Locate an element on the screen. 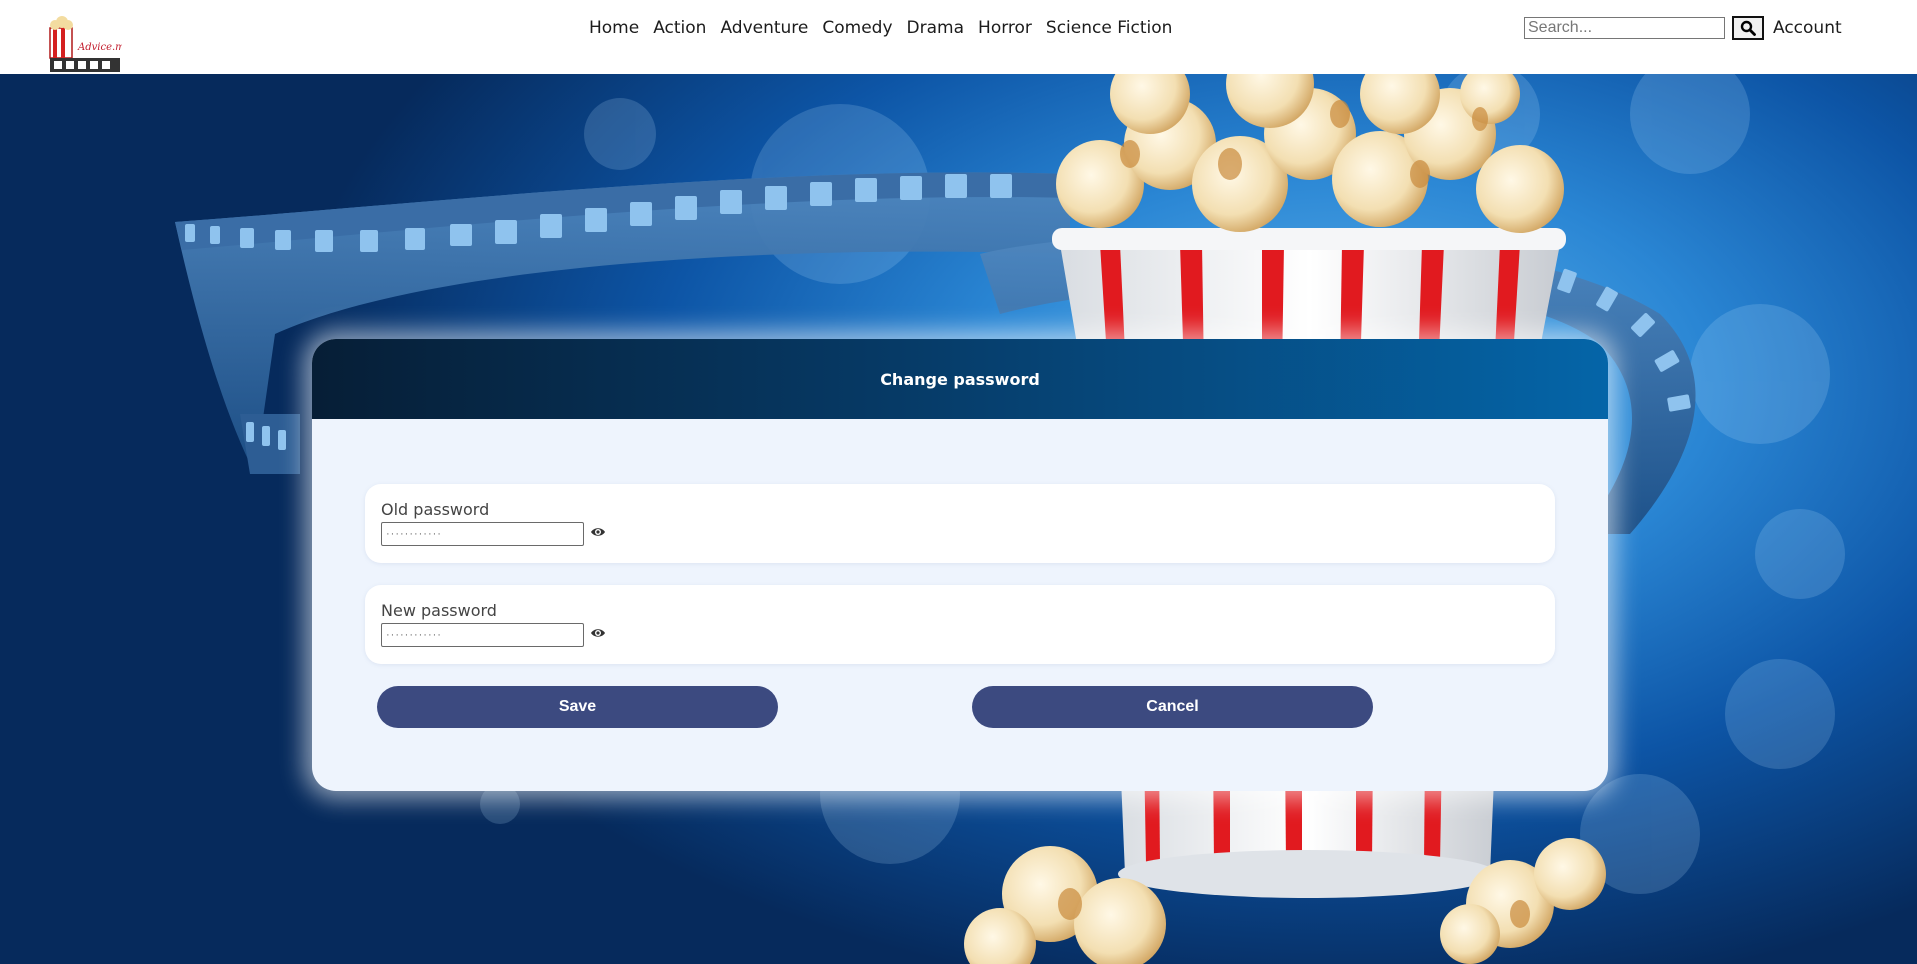 The width and height of the screenshot is (1917, 964). card-header: Change password is located at coordinates (960, 379).